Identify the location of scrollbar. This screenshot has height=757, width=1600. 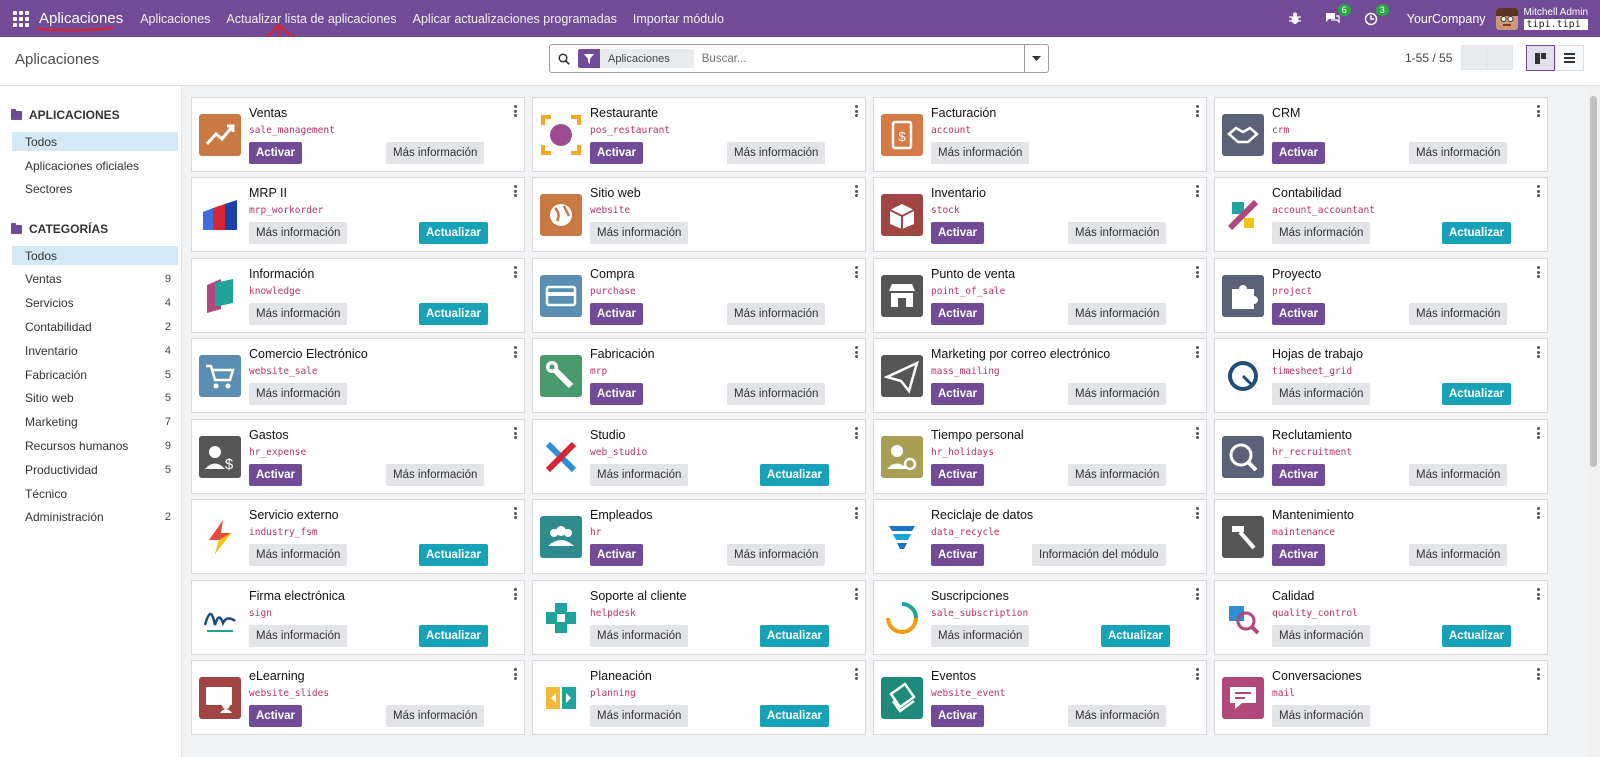
(1593, 421).